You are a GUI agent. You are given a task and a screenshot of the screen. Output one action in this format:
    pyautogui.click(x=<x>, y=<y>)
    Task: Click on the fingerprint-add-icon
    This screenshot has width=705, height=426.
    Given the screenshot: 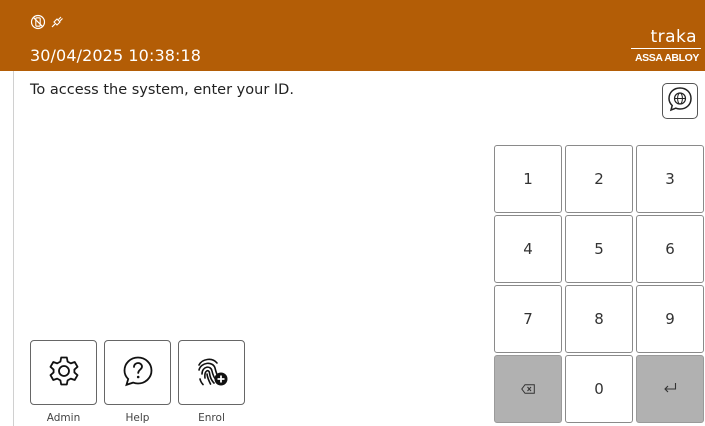 What is the action you would take?
    pyautogui.click(x=212, y=373)
    